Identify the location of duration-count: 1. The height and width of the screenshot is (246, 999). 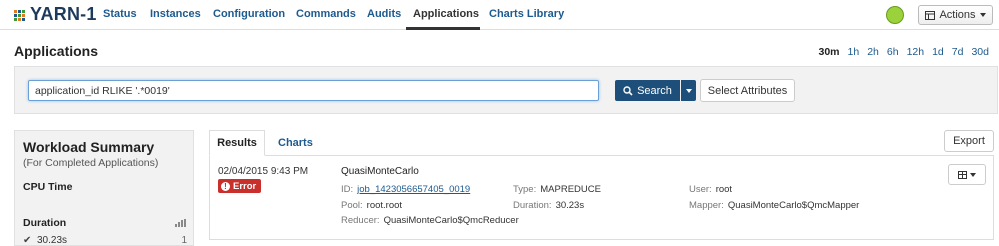
(184, 240).